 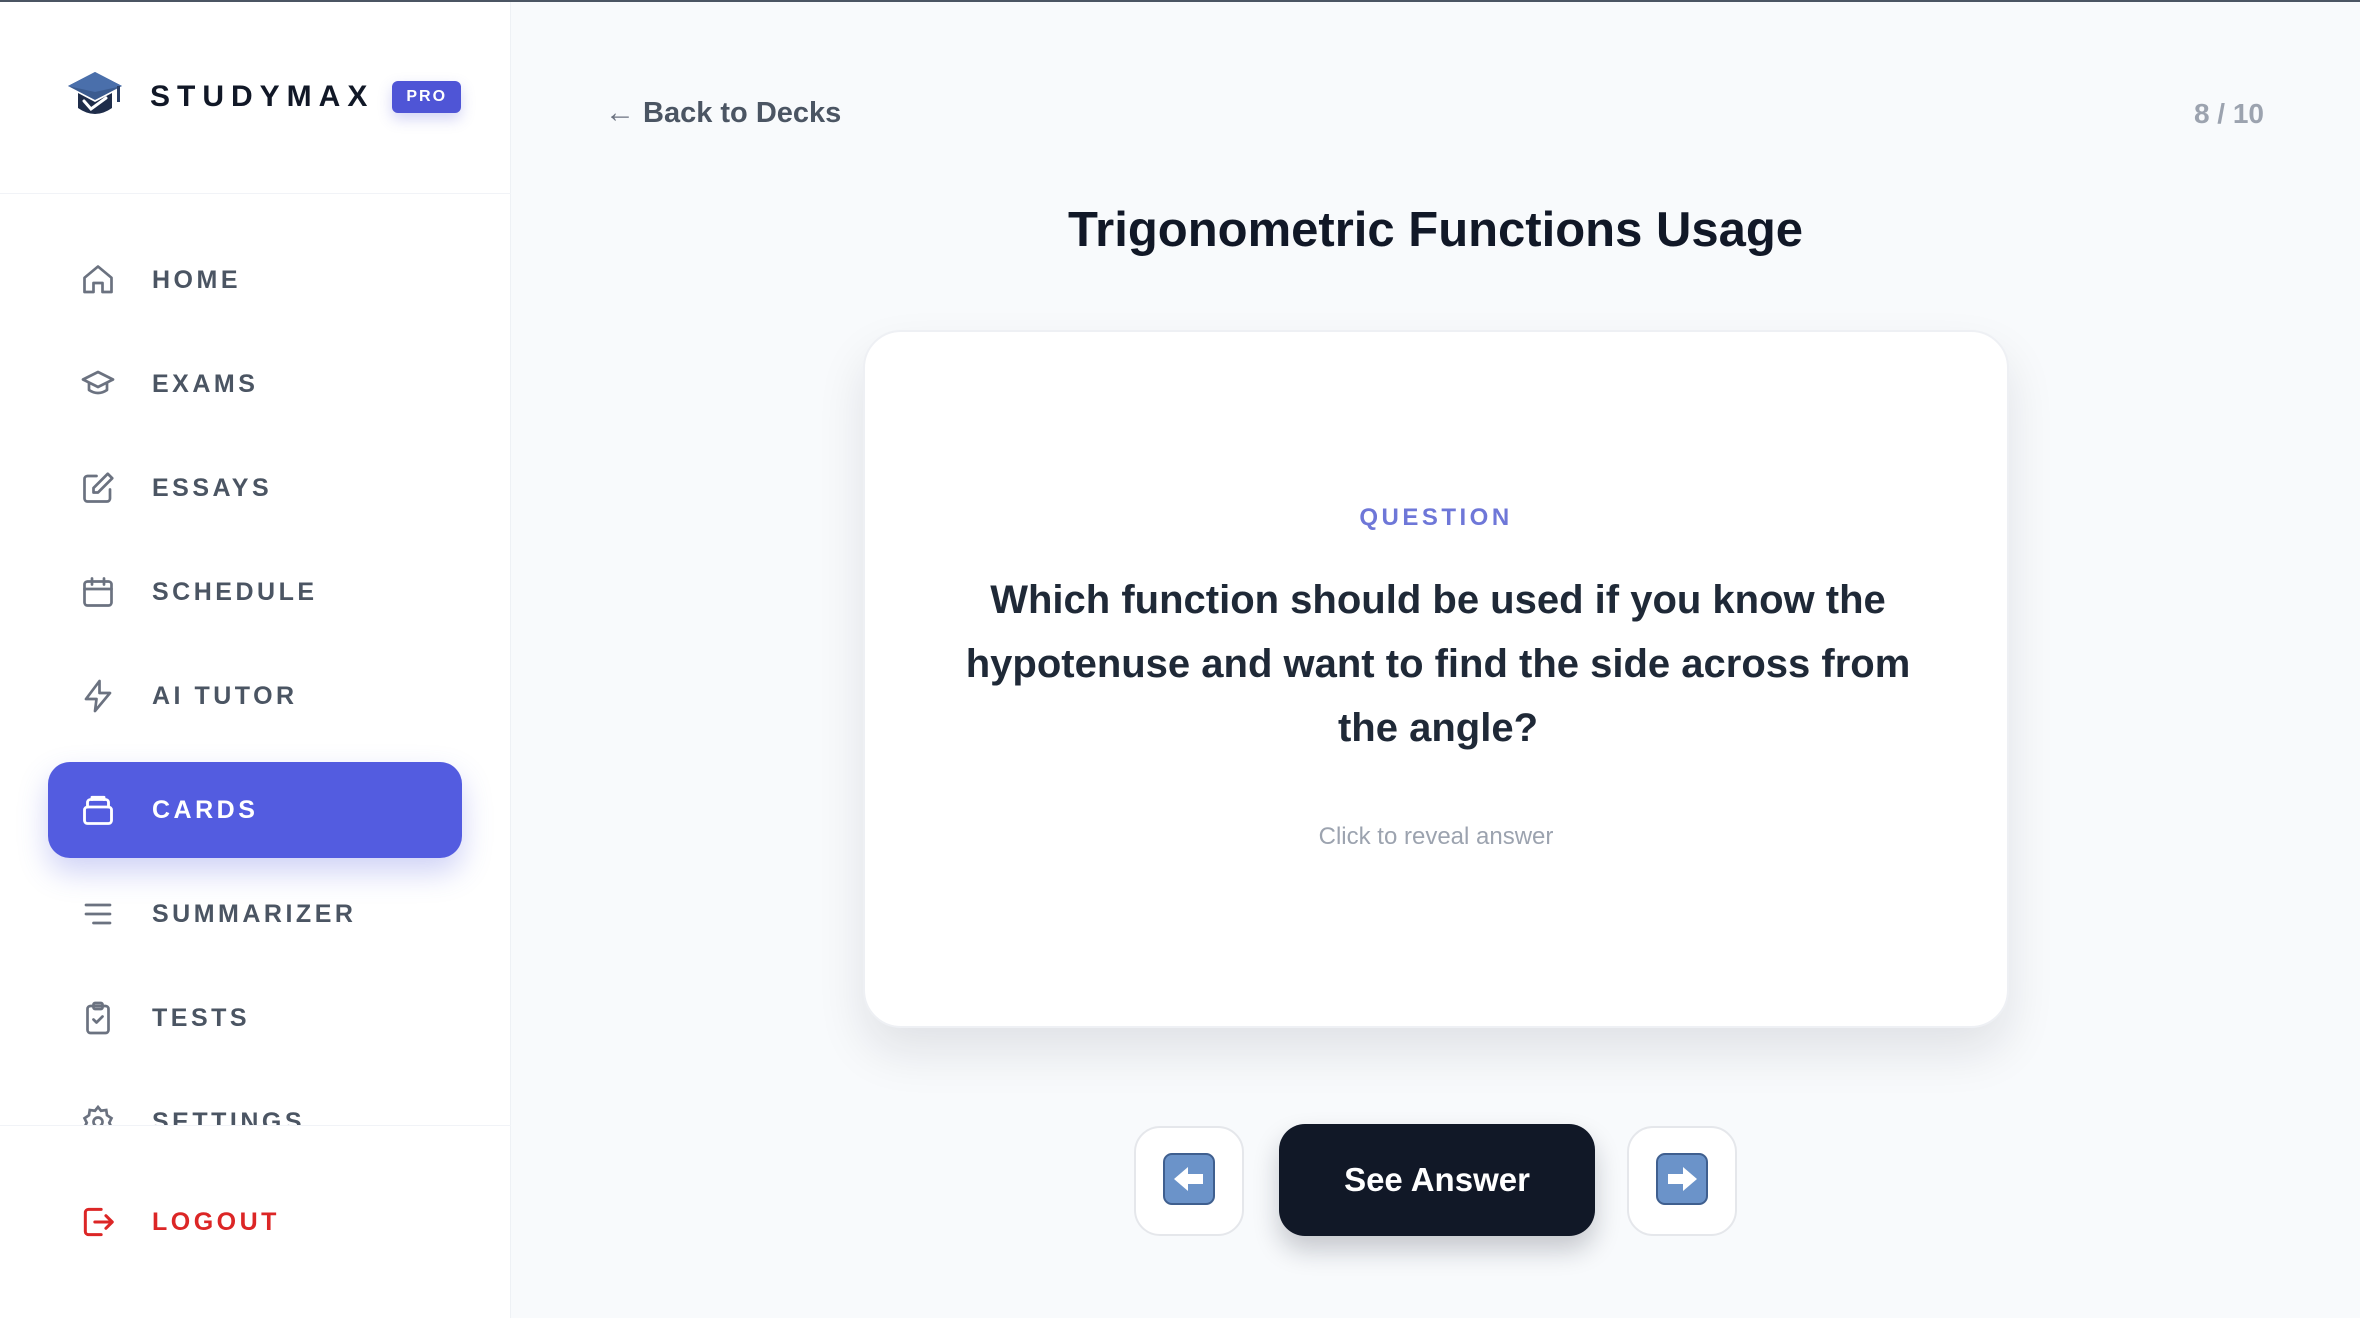 What do you see at coordinates (205, 383) in the screenshot?
I see `sidebar-item-label: EXAMS` at bounding box center [205, 383].